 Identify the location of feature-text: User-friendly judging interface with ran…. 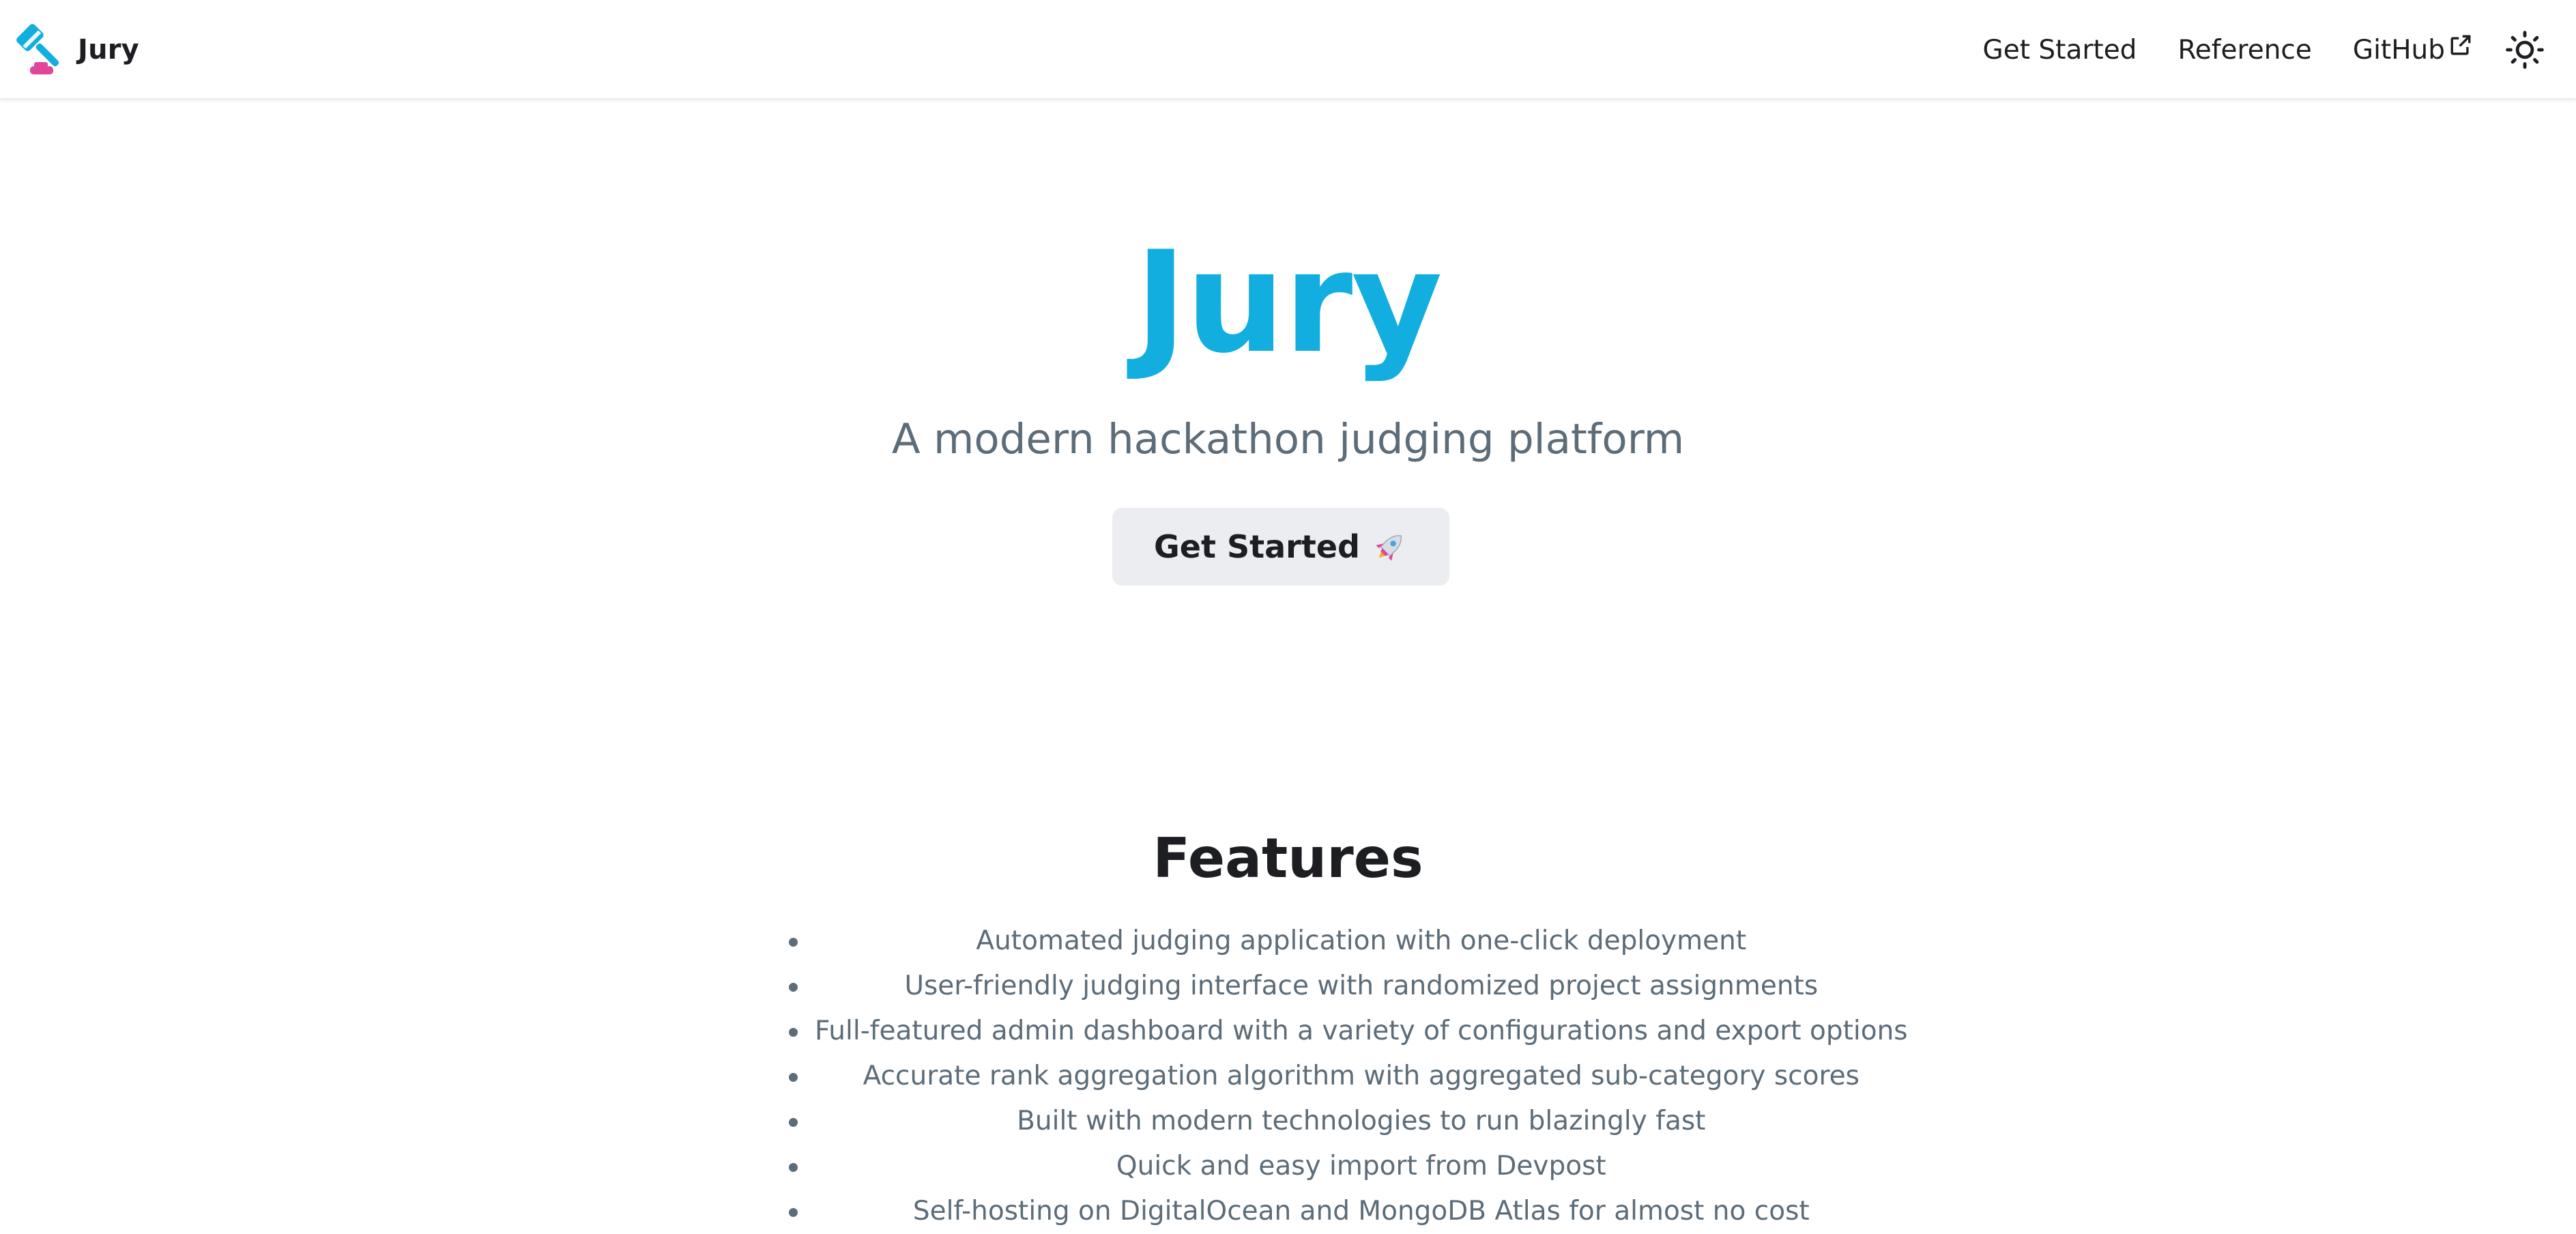
(1361, 986).